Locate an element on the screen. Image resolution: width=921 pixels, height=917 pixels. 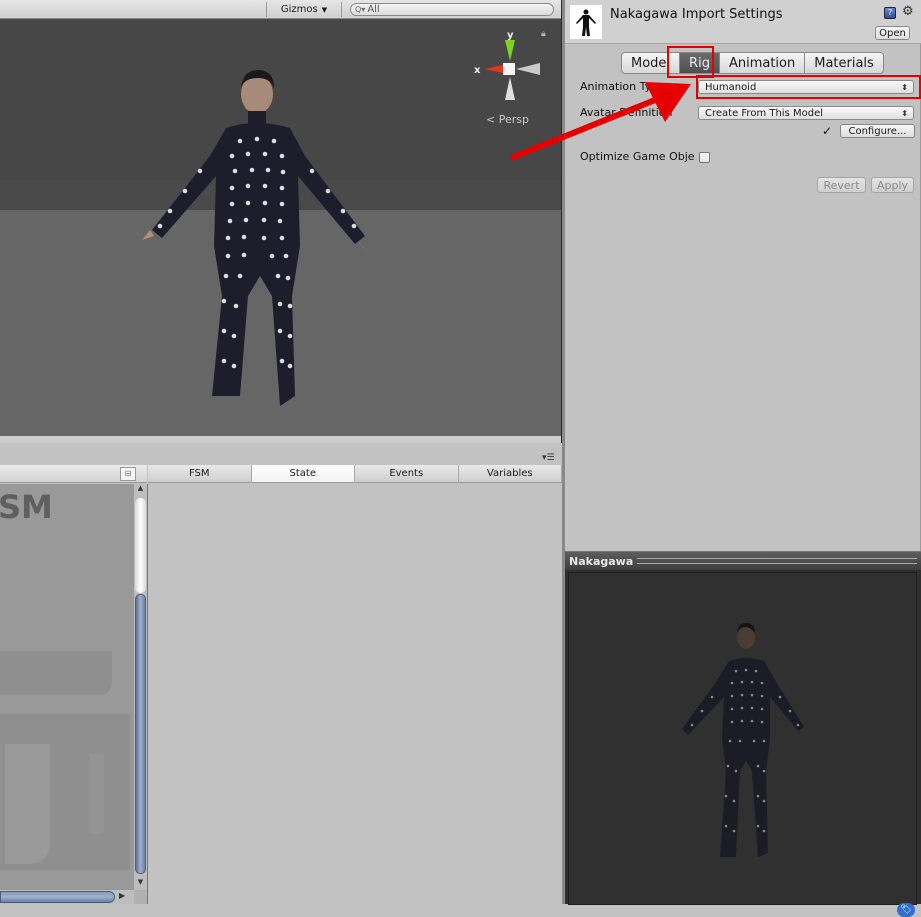
tab-state: State is located at coordinates (303, 474).